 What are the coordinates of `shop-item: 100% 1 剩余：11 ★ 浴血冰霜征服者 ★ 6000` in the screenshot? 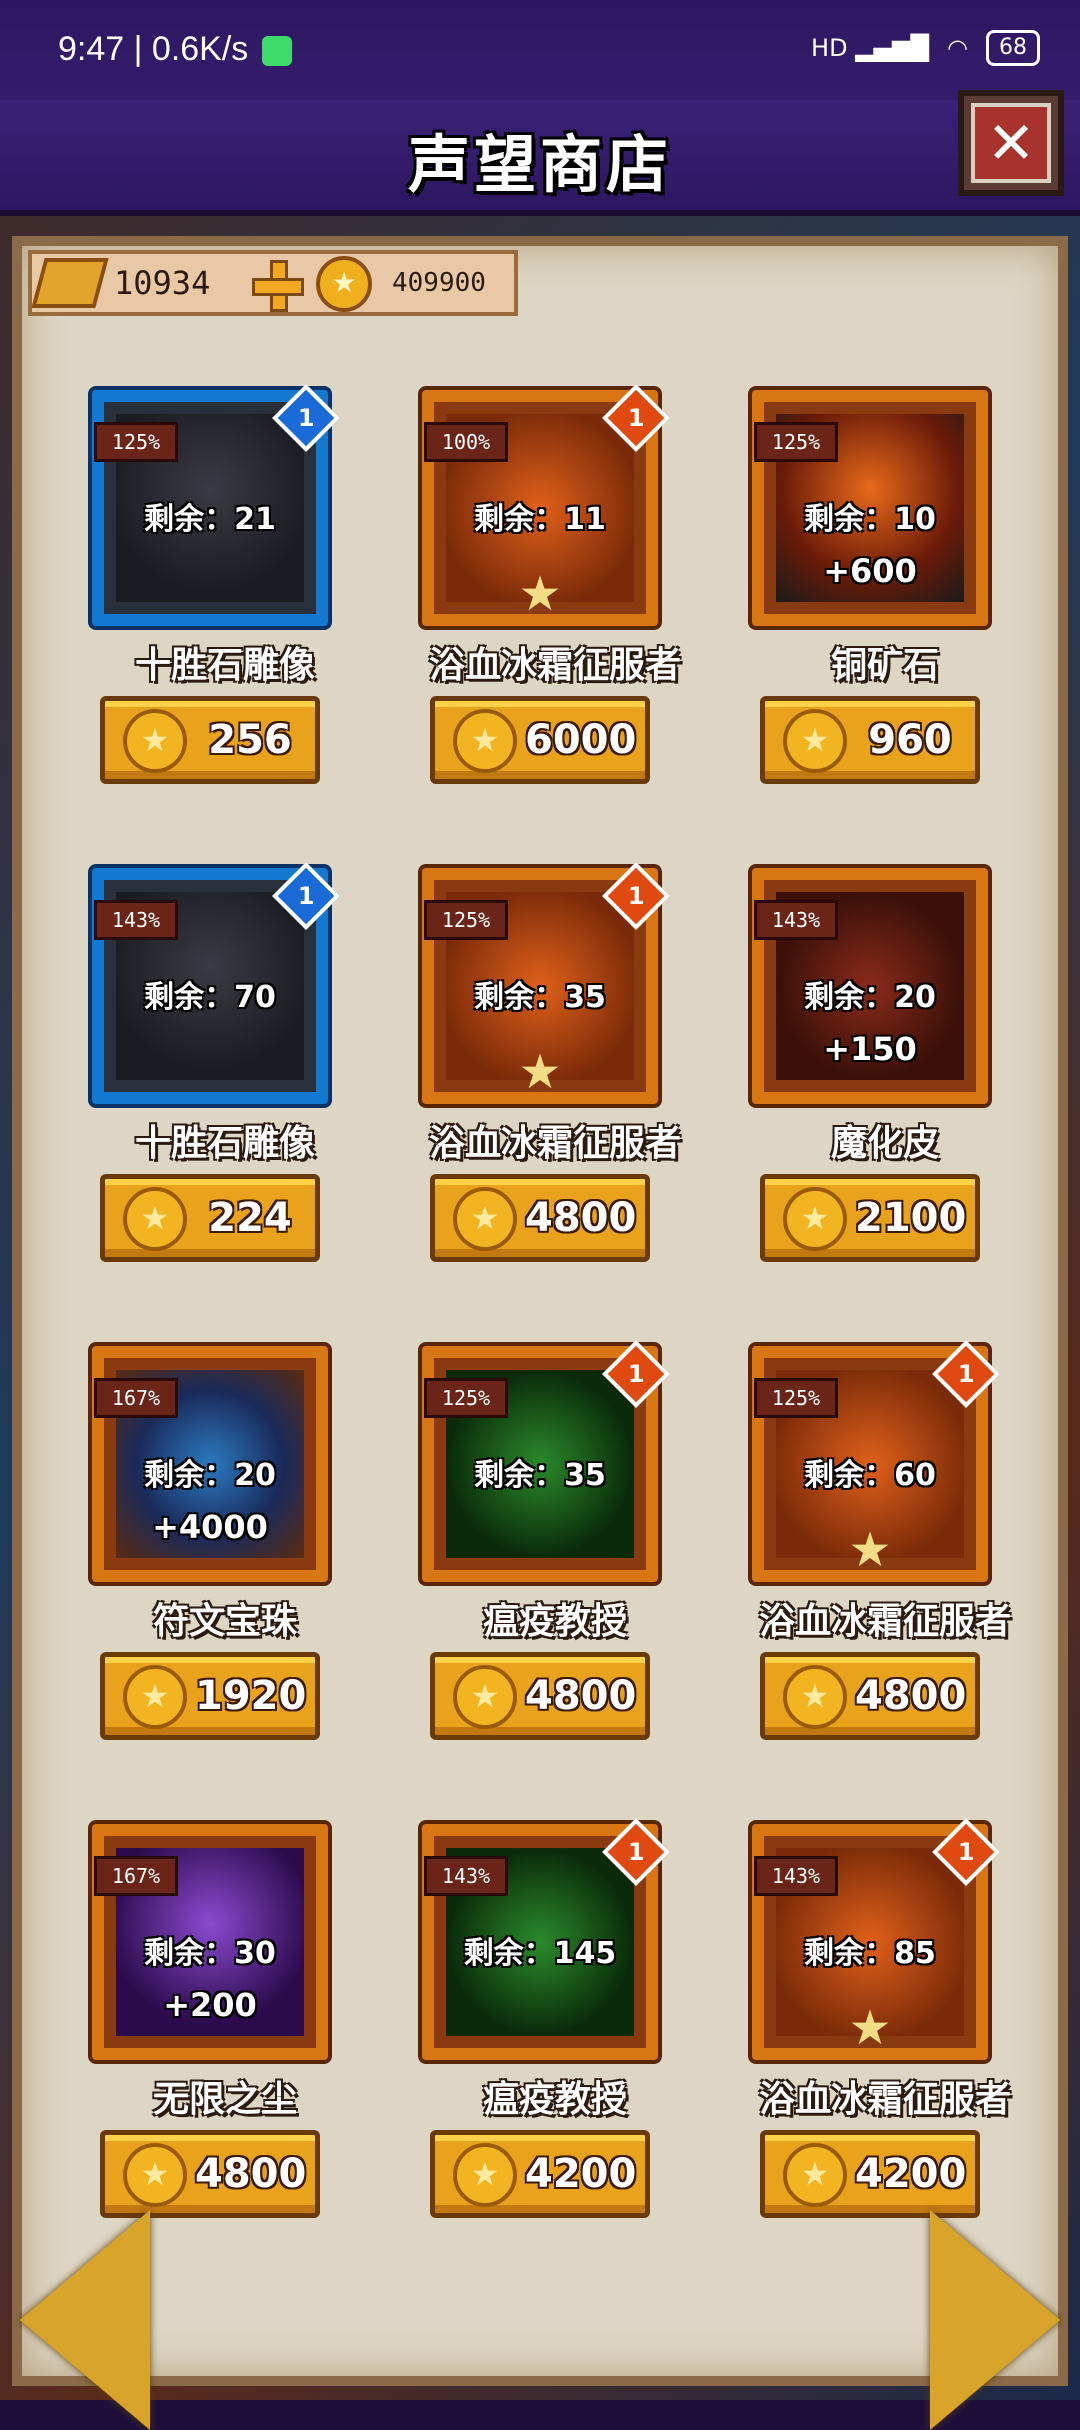 It's located at (555, 597).